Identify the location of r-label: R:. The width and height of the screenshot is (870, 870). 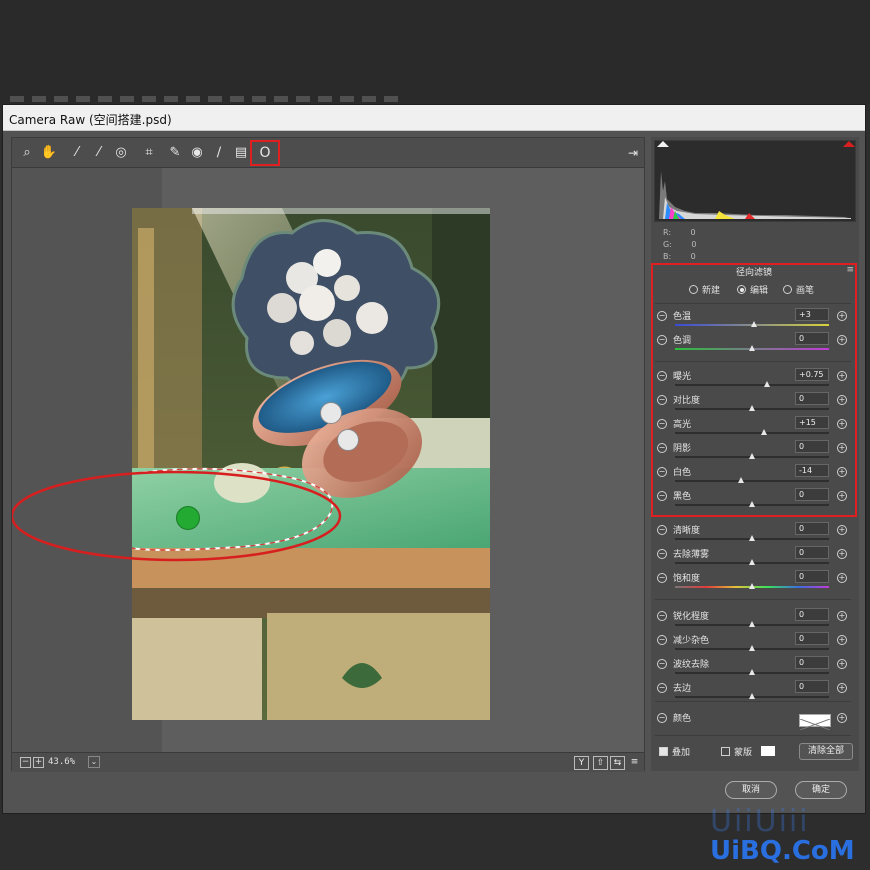
(667, 232).